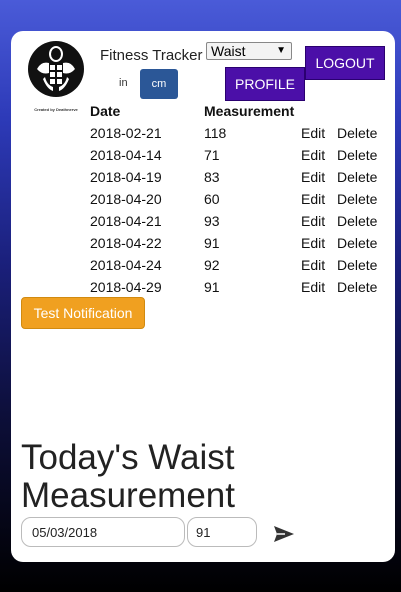  Describe the element at coordinates (126, 199) in the screenshot. I see `row-date: 2018-04-20` at that location.